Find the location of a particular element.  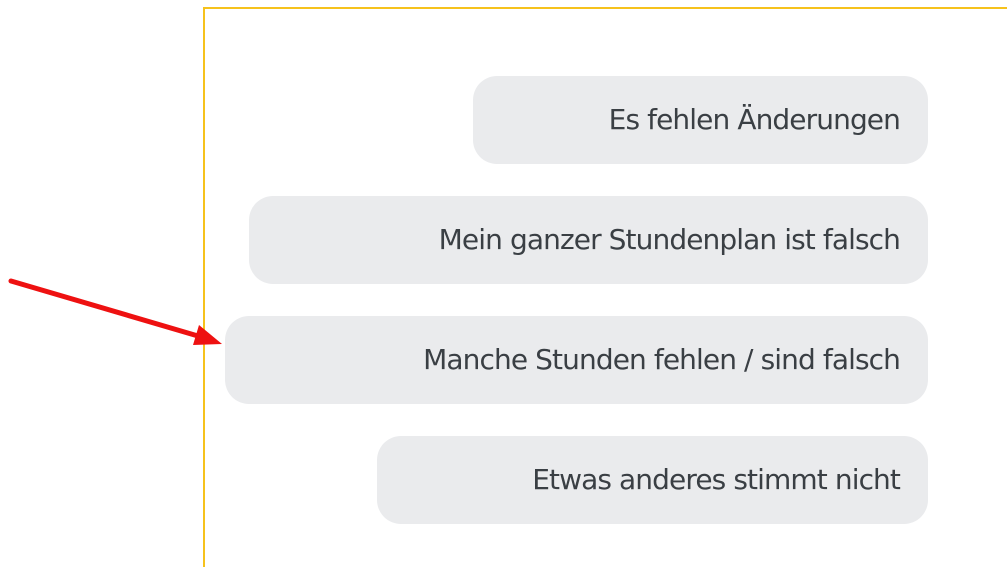

option-something-else-wrong-button: Etwas anderes stimmt nicht is located at coordinates (652, 480).